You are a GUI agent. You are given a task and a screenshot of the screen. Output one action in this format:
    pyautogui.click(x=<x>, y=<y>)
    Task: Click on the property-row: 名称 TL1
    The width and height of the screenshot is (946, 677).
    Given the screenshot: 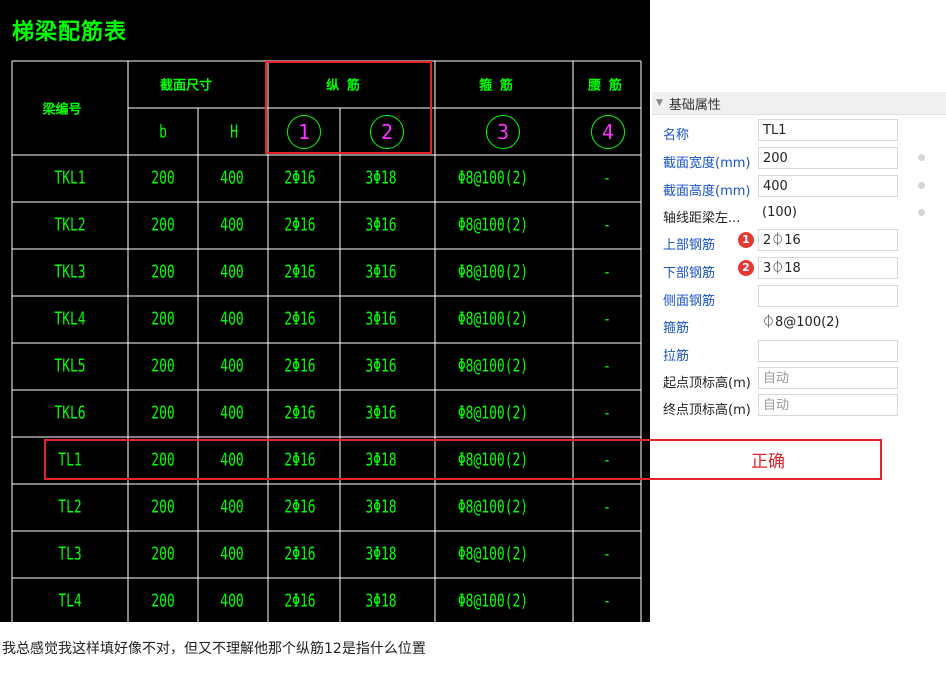 What is the action you would take?
    pyautogui.click(x=799, y=132)
    